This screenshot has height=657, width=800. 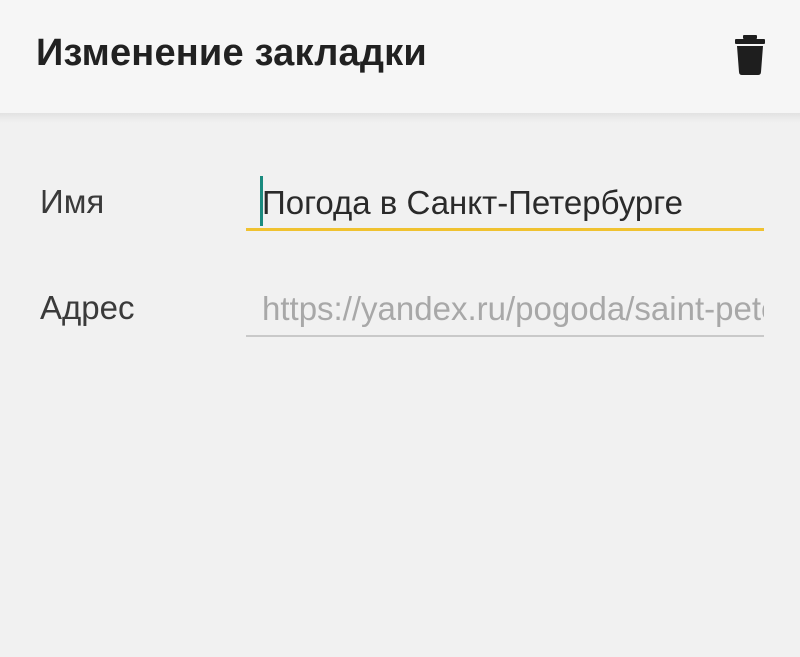 What do you see at coordinates (505, 309) in the screenshot?
I see `address-input` at bounding box center [505, 309].